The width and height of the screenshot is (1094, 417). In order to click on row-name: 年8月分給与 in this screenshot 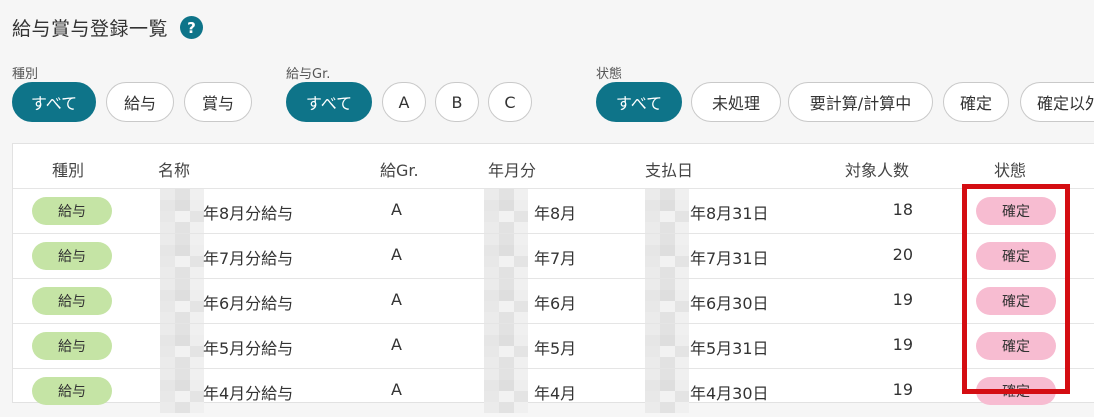, I will do `click(248, 213)`.